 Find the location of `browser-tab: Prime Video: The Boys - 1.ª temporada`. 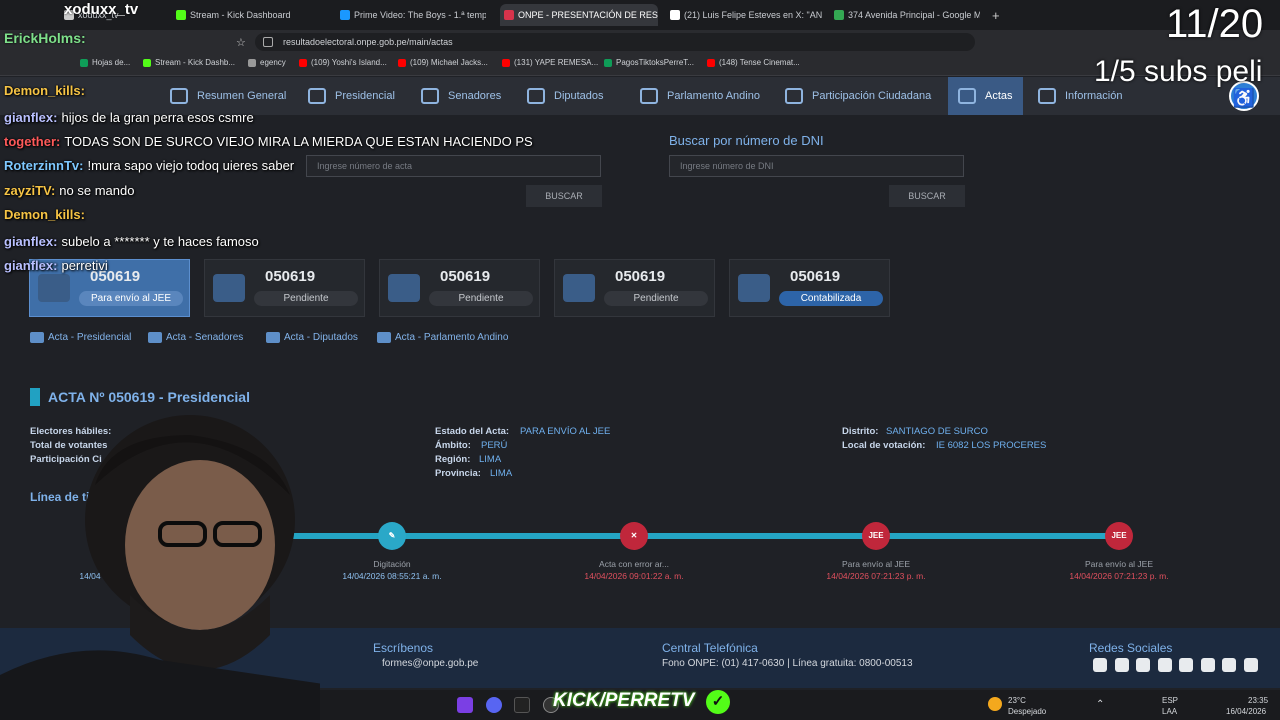

browser-tab: Prime Video: The Boys - 1.ª temporada is located at coordinates (411, 15).